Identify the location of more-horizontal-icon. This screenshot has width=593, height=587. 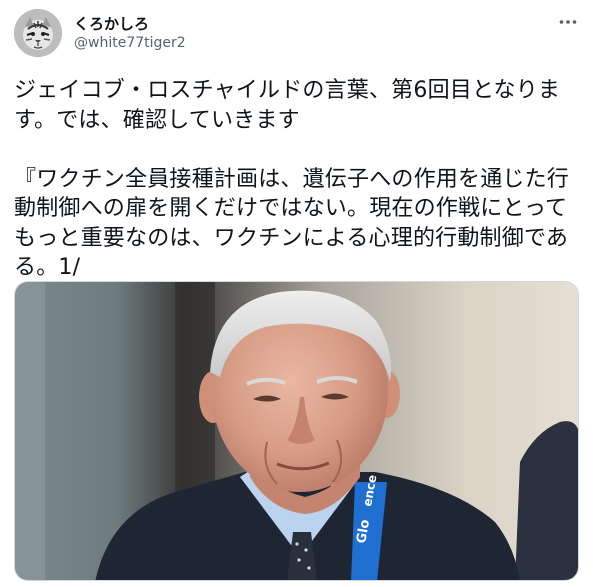
(568, 22).